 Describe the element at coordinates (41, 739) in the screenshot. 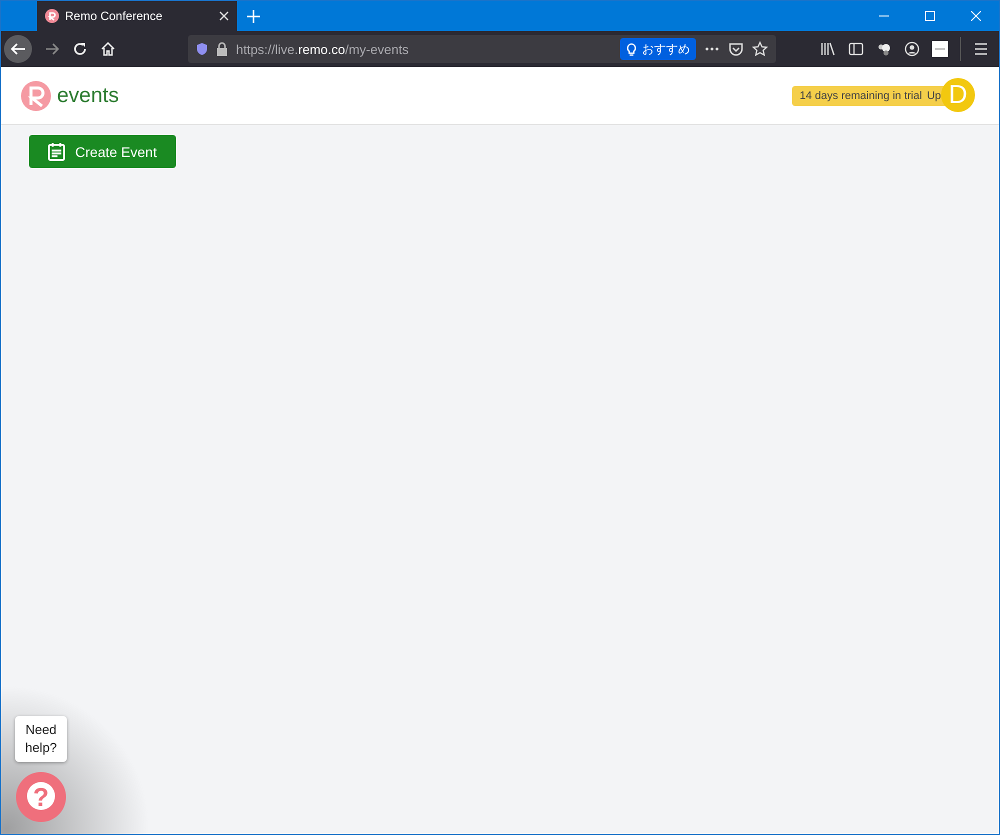

I see `help-bubble: Need help?` at that location.